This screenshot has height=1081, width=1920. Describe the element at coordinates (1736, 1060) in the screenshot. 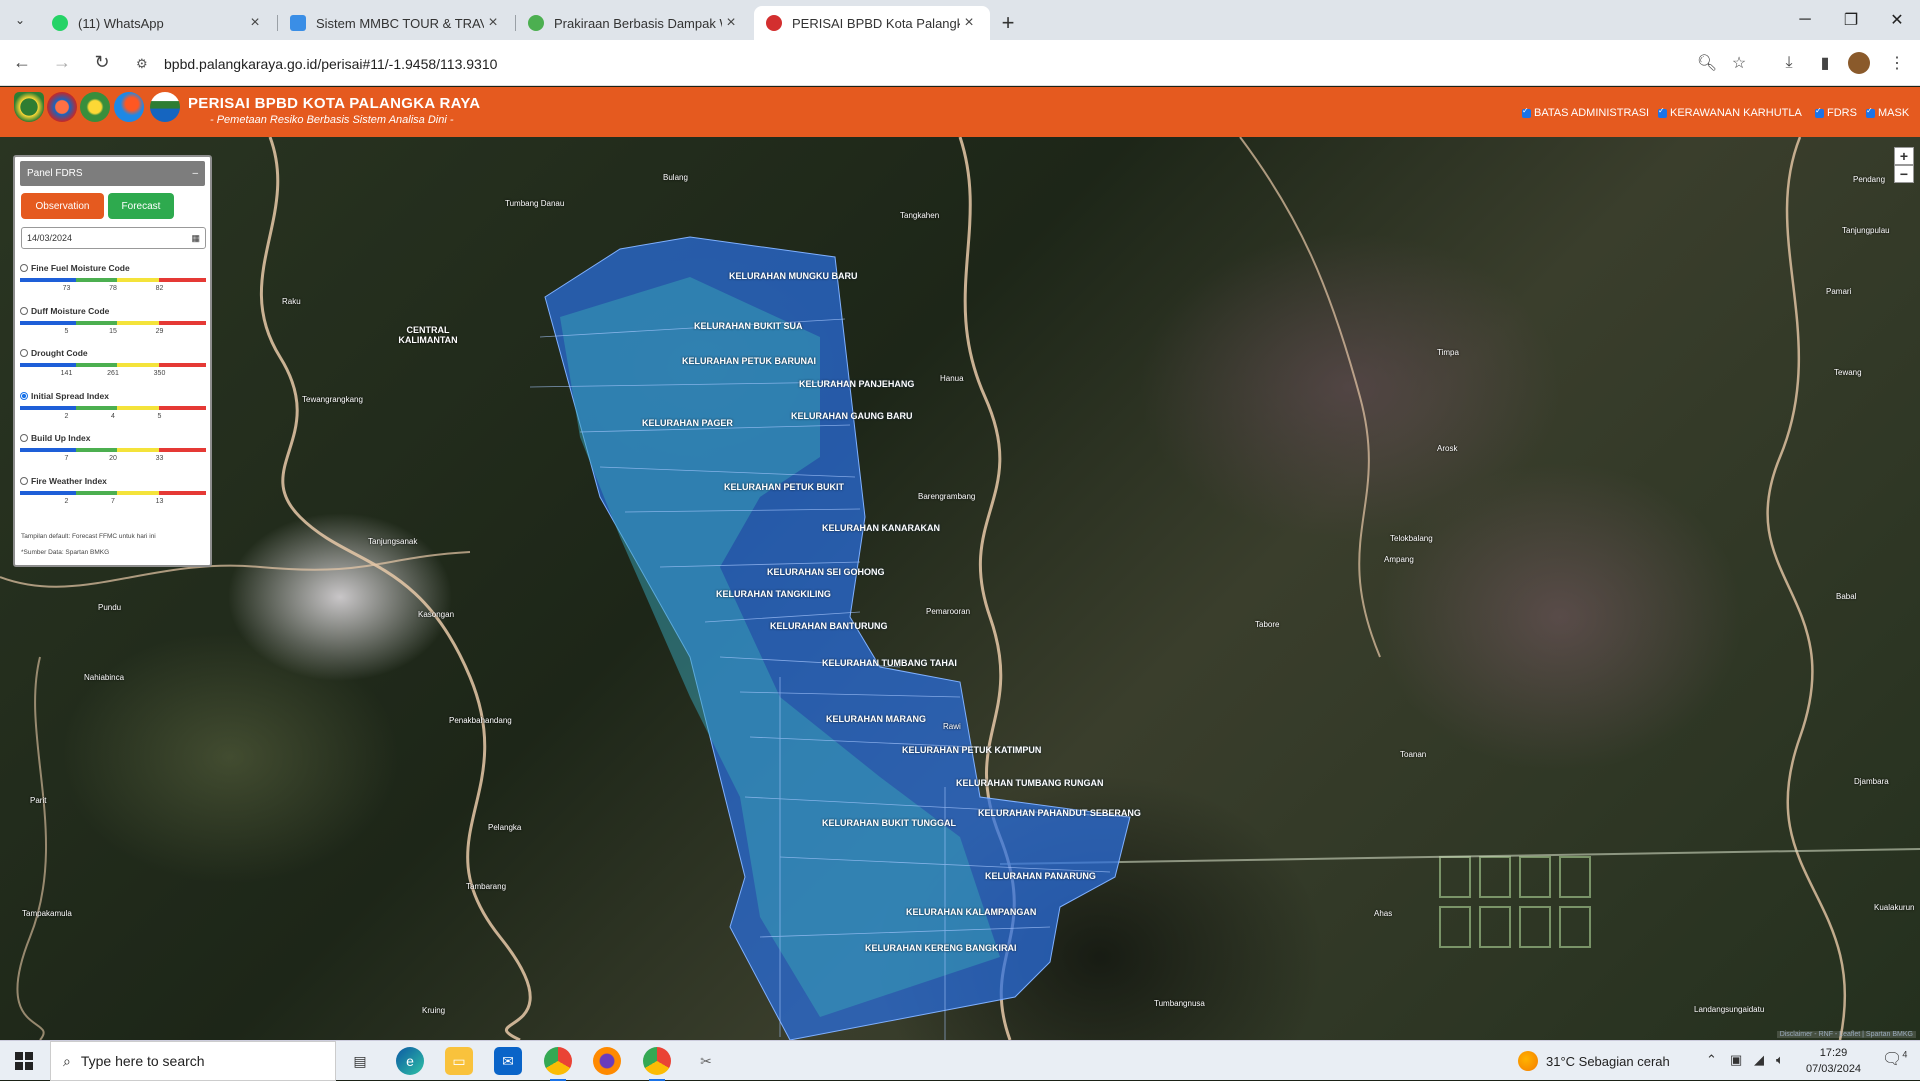

I see `meet-now-icon: ▣` at that location.